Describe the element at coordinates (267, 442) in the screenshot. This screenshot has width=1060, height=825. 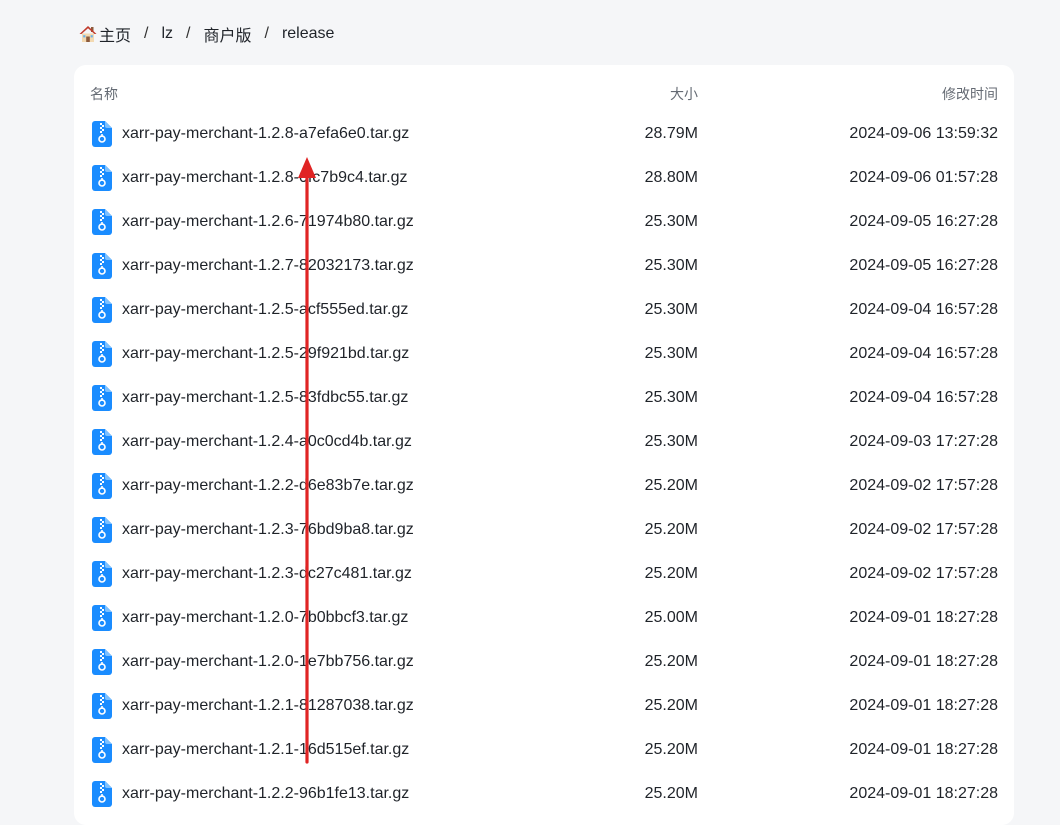
I see `file-name: xarr-pay-merchant-1.2.4-a0c0cd4b.tar.gz` at that location.